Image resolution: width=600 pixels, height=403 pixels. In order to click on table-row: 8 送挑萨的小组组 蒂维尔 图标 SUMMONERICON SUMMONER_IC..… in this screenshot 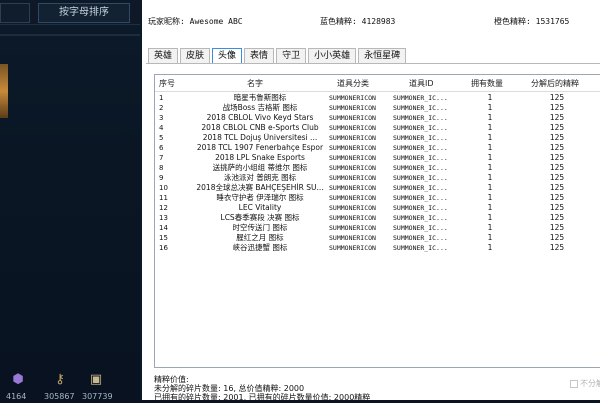, I will do `click(377, 168)`.